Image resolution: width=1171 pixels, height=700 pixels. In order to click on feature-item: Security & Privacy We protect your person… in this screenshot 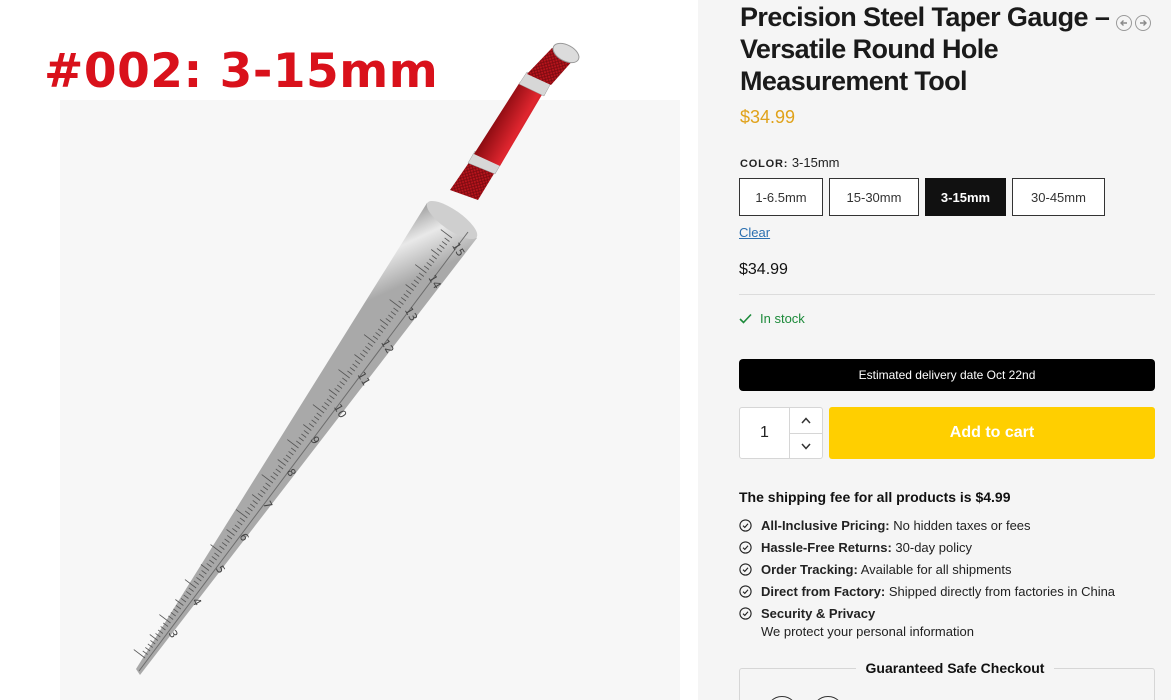, I will do `click(927, 623)`.